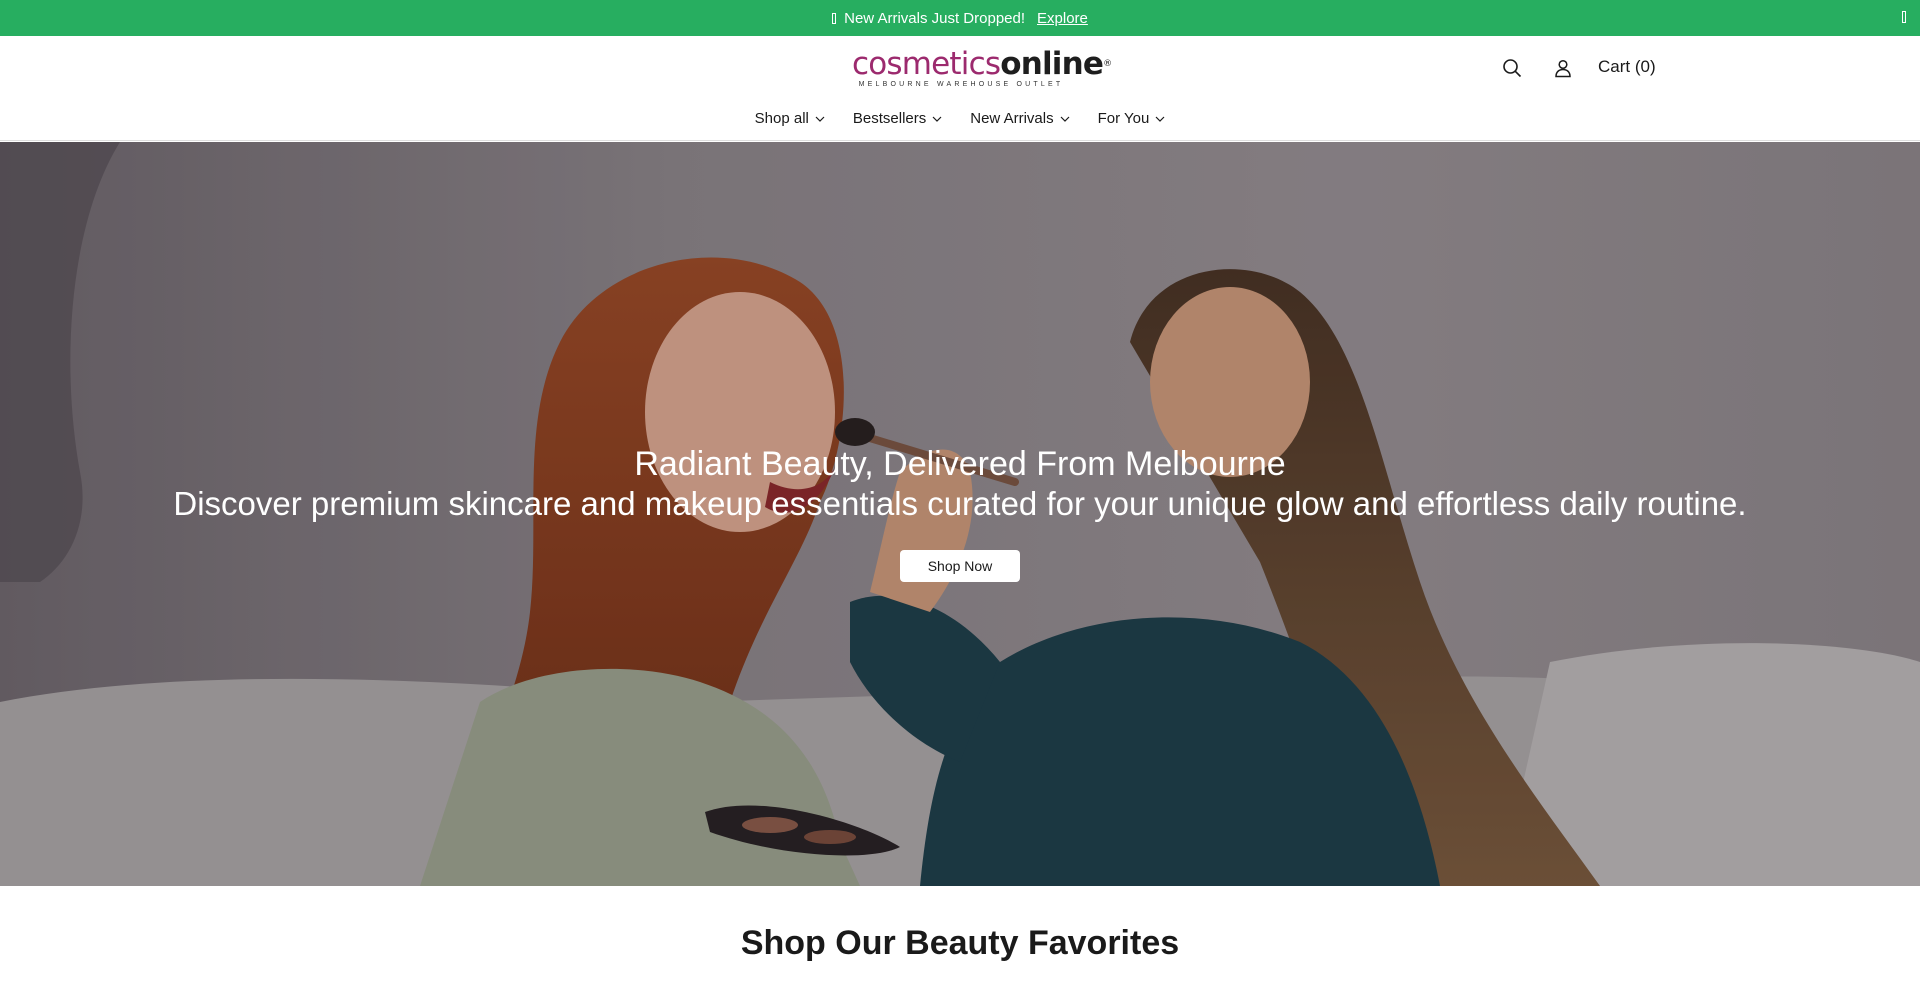 The image size is (1920, 993). I want to click on announcement-explore-link: Explore, so click(1062, 18).